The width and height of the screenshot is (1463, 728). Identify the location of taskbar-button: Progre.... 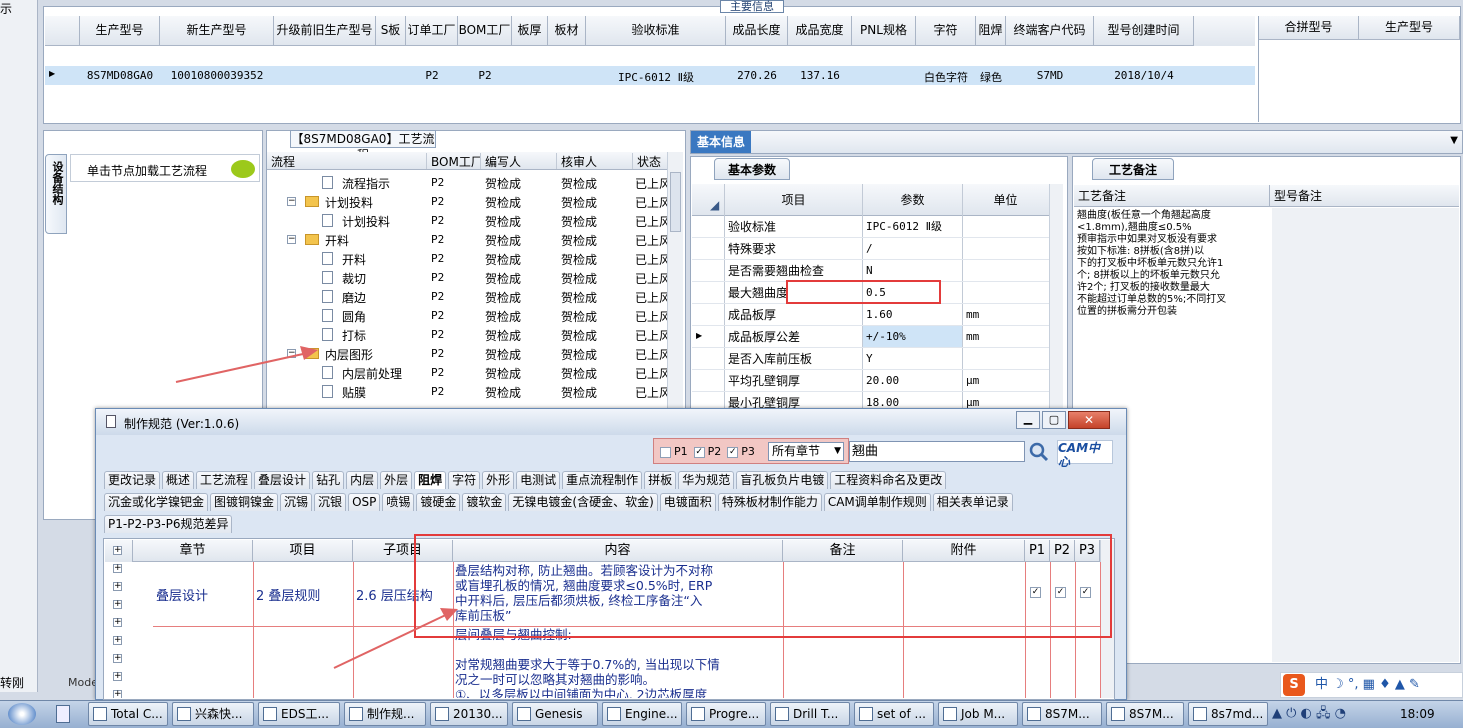
(726, 714).